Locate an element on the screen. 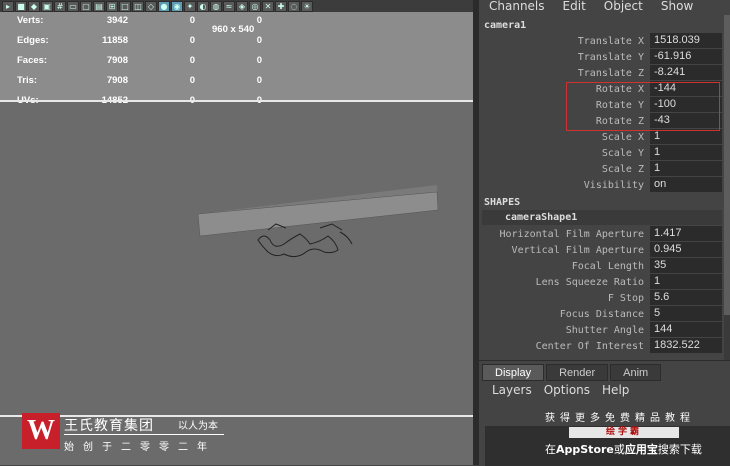  attribute-name: Visibility is located at coordinates (614, 185).